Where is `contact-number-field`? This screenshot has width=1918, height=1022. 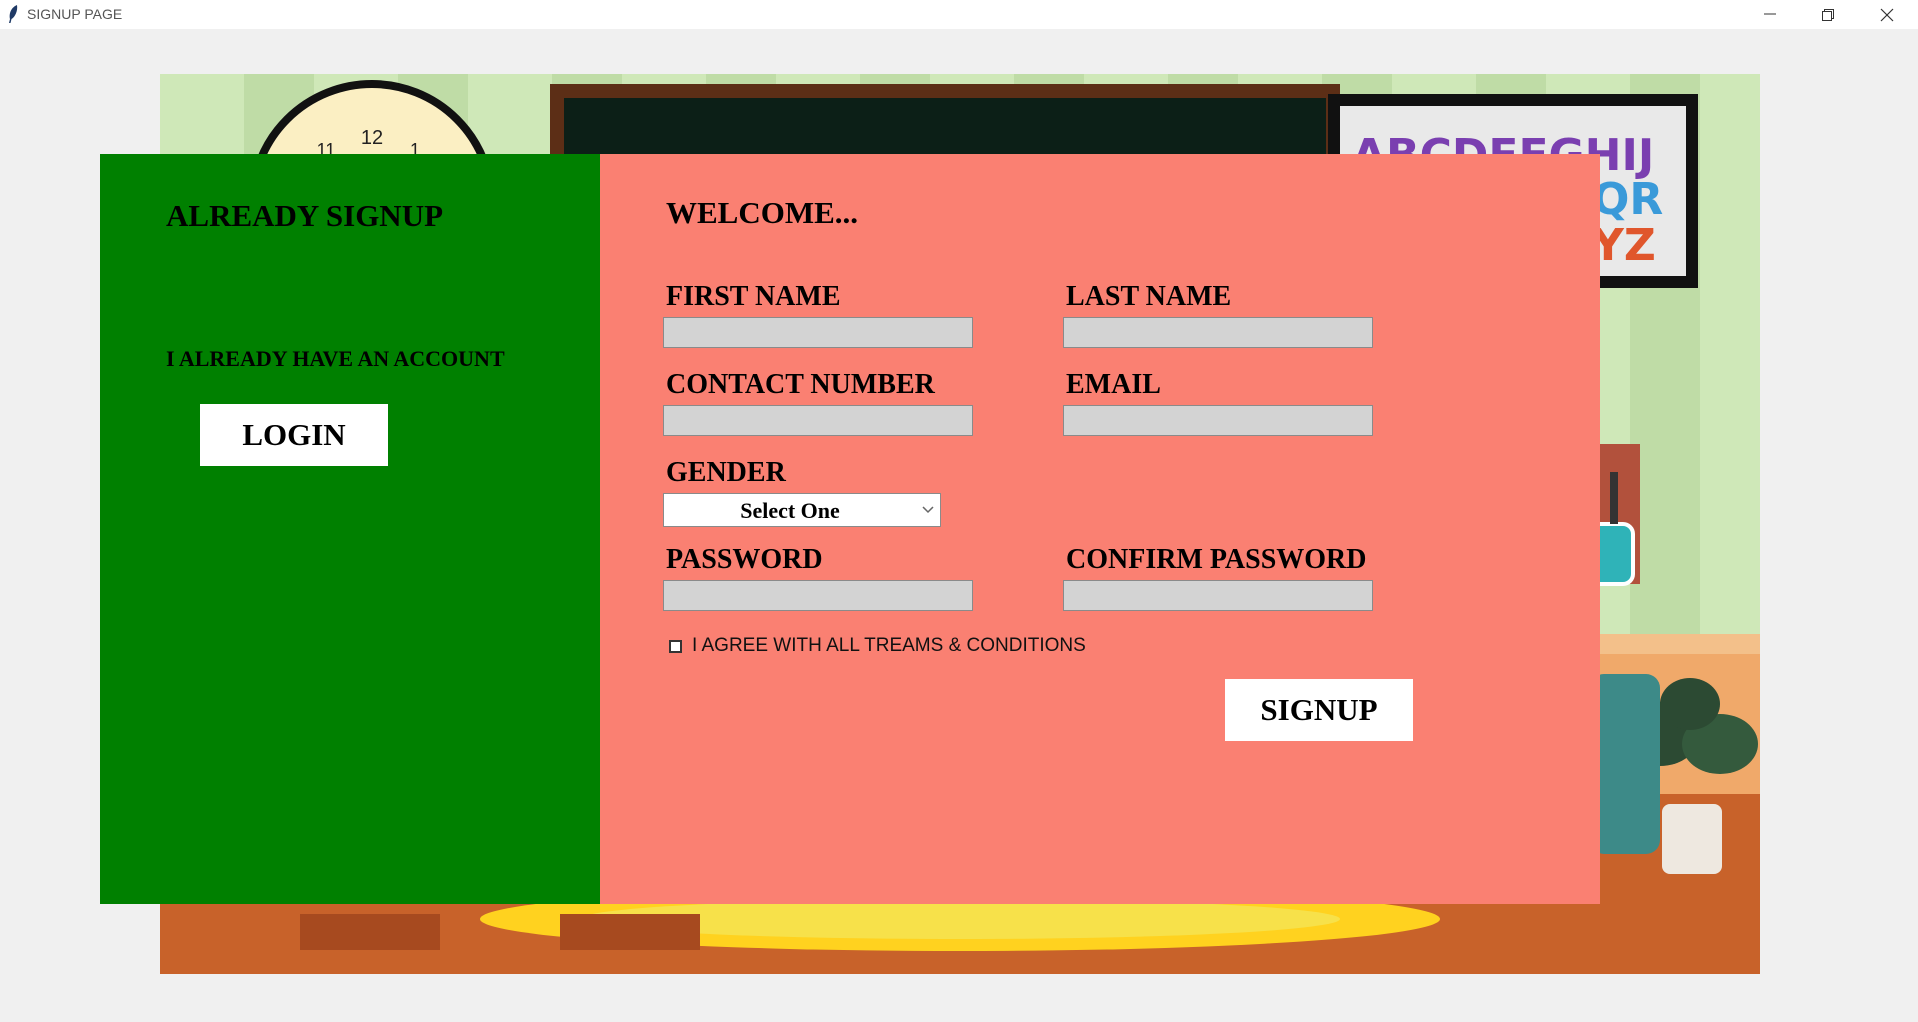
contact-number-field is located at coordinates (818, 420).